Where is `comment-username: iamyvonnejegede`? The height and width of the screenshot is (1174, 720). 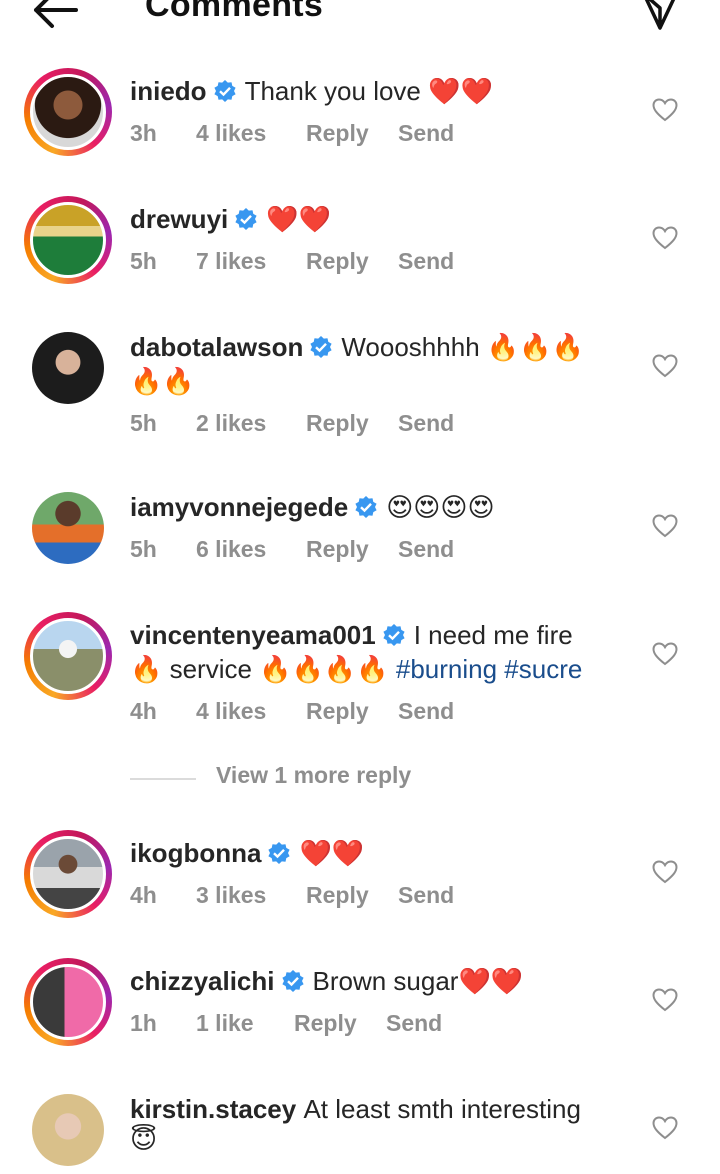
comment-username: iamyvonnejegede is located at coordinates (239, 507).